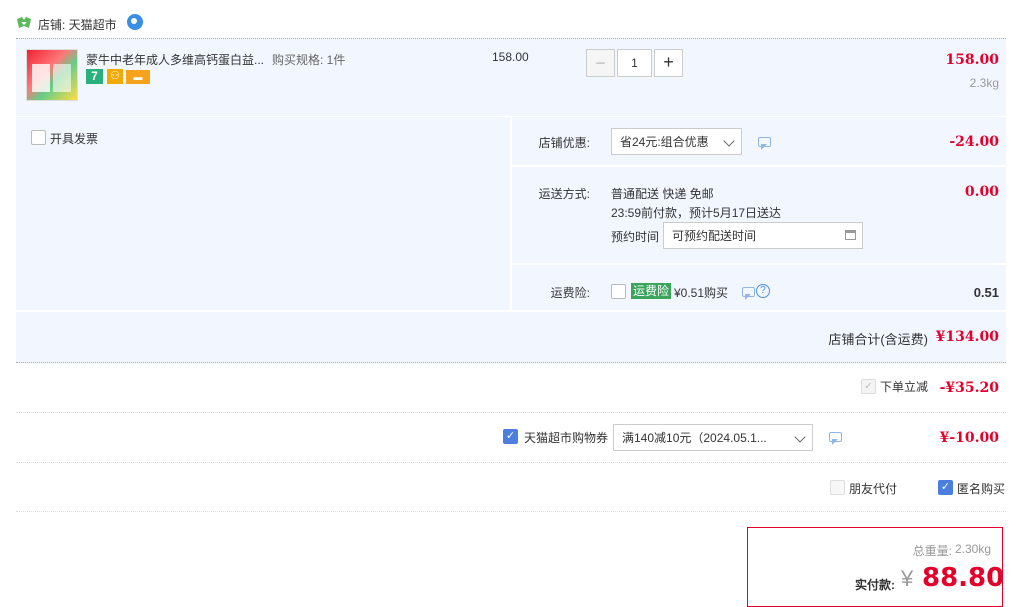  I want to click on instant-discount-amount: -¥35.20, so click(969, 388).